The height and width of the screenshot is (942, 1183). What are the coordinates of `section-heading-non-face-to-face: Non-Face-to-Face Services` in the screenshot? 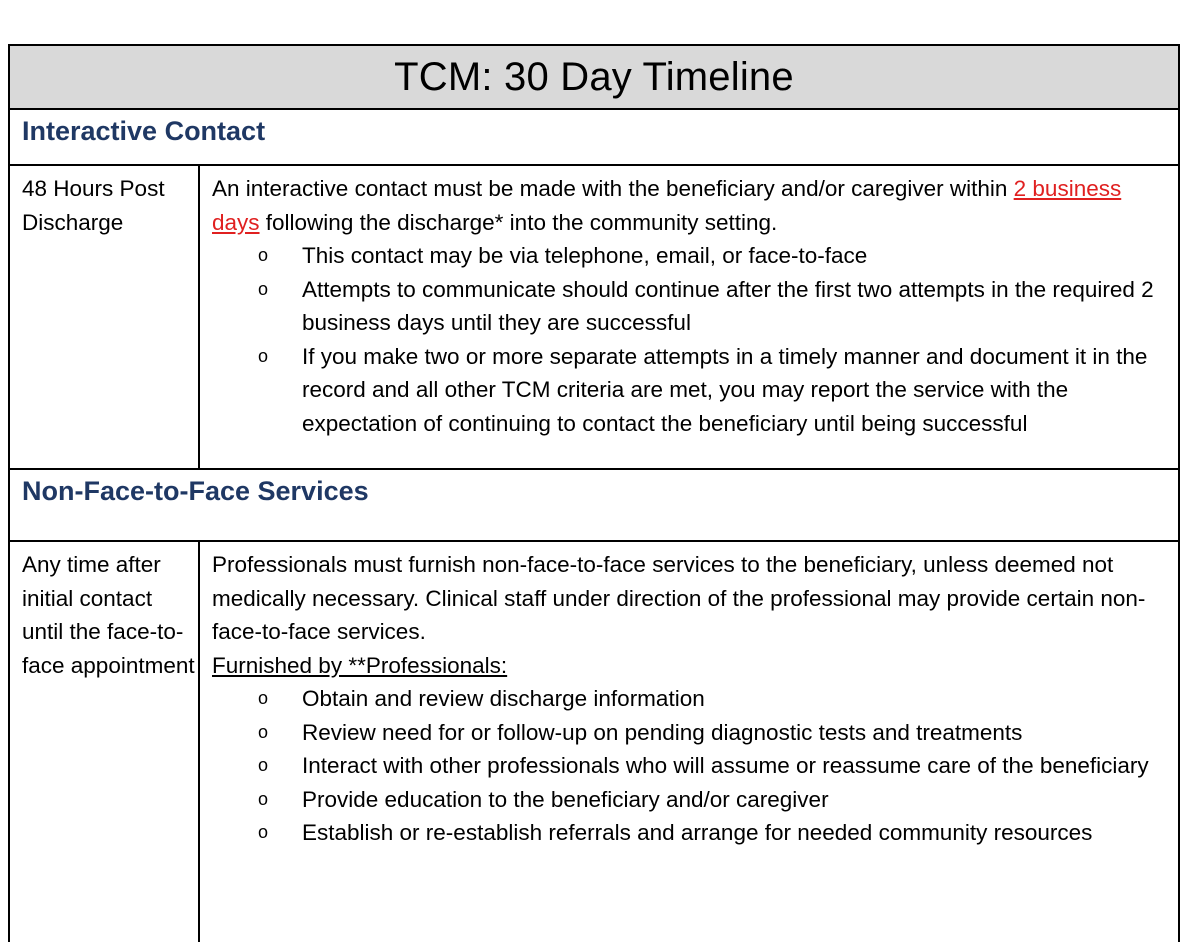 It's located at (594, 506).